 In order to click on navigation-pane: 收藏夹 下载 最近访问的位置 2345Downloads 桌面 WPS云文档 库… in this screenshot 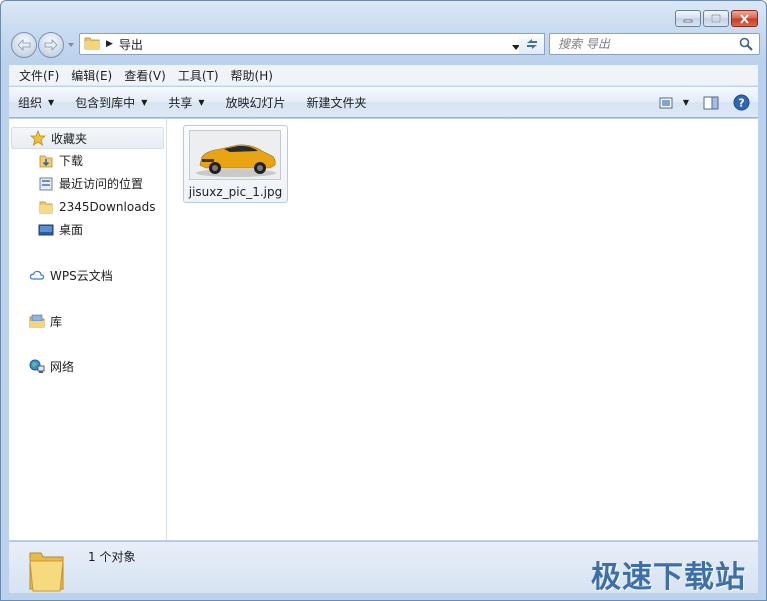, I will do `click(88, 329)`.